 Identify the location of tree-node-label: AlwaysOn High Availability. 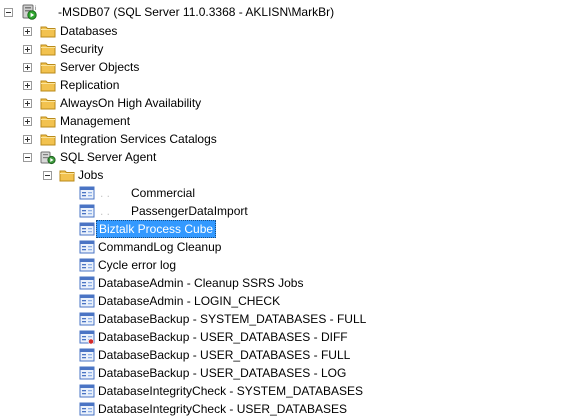
(131, 103).